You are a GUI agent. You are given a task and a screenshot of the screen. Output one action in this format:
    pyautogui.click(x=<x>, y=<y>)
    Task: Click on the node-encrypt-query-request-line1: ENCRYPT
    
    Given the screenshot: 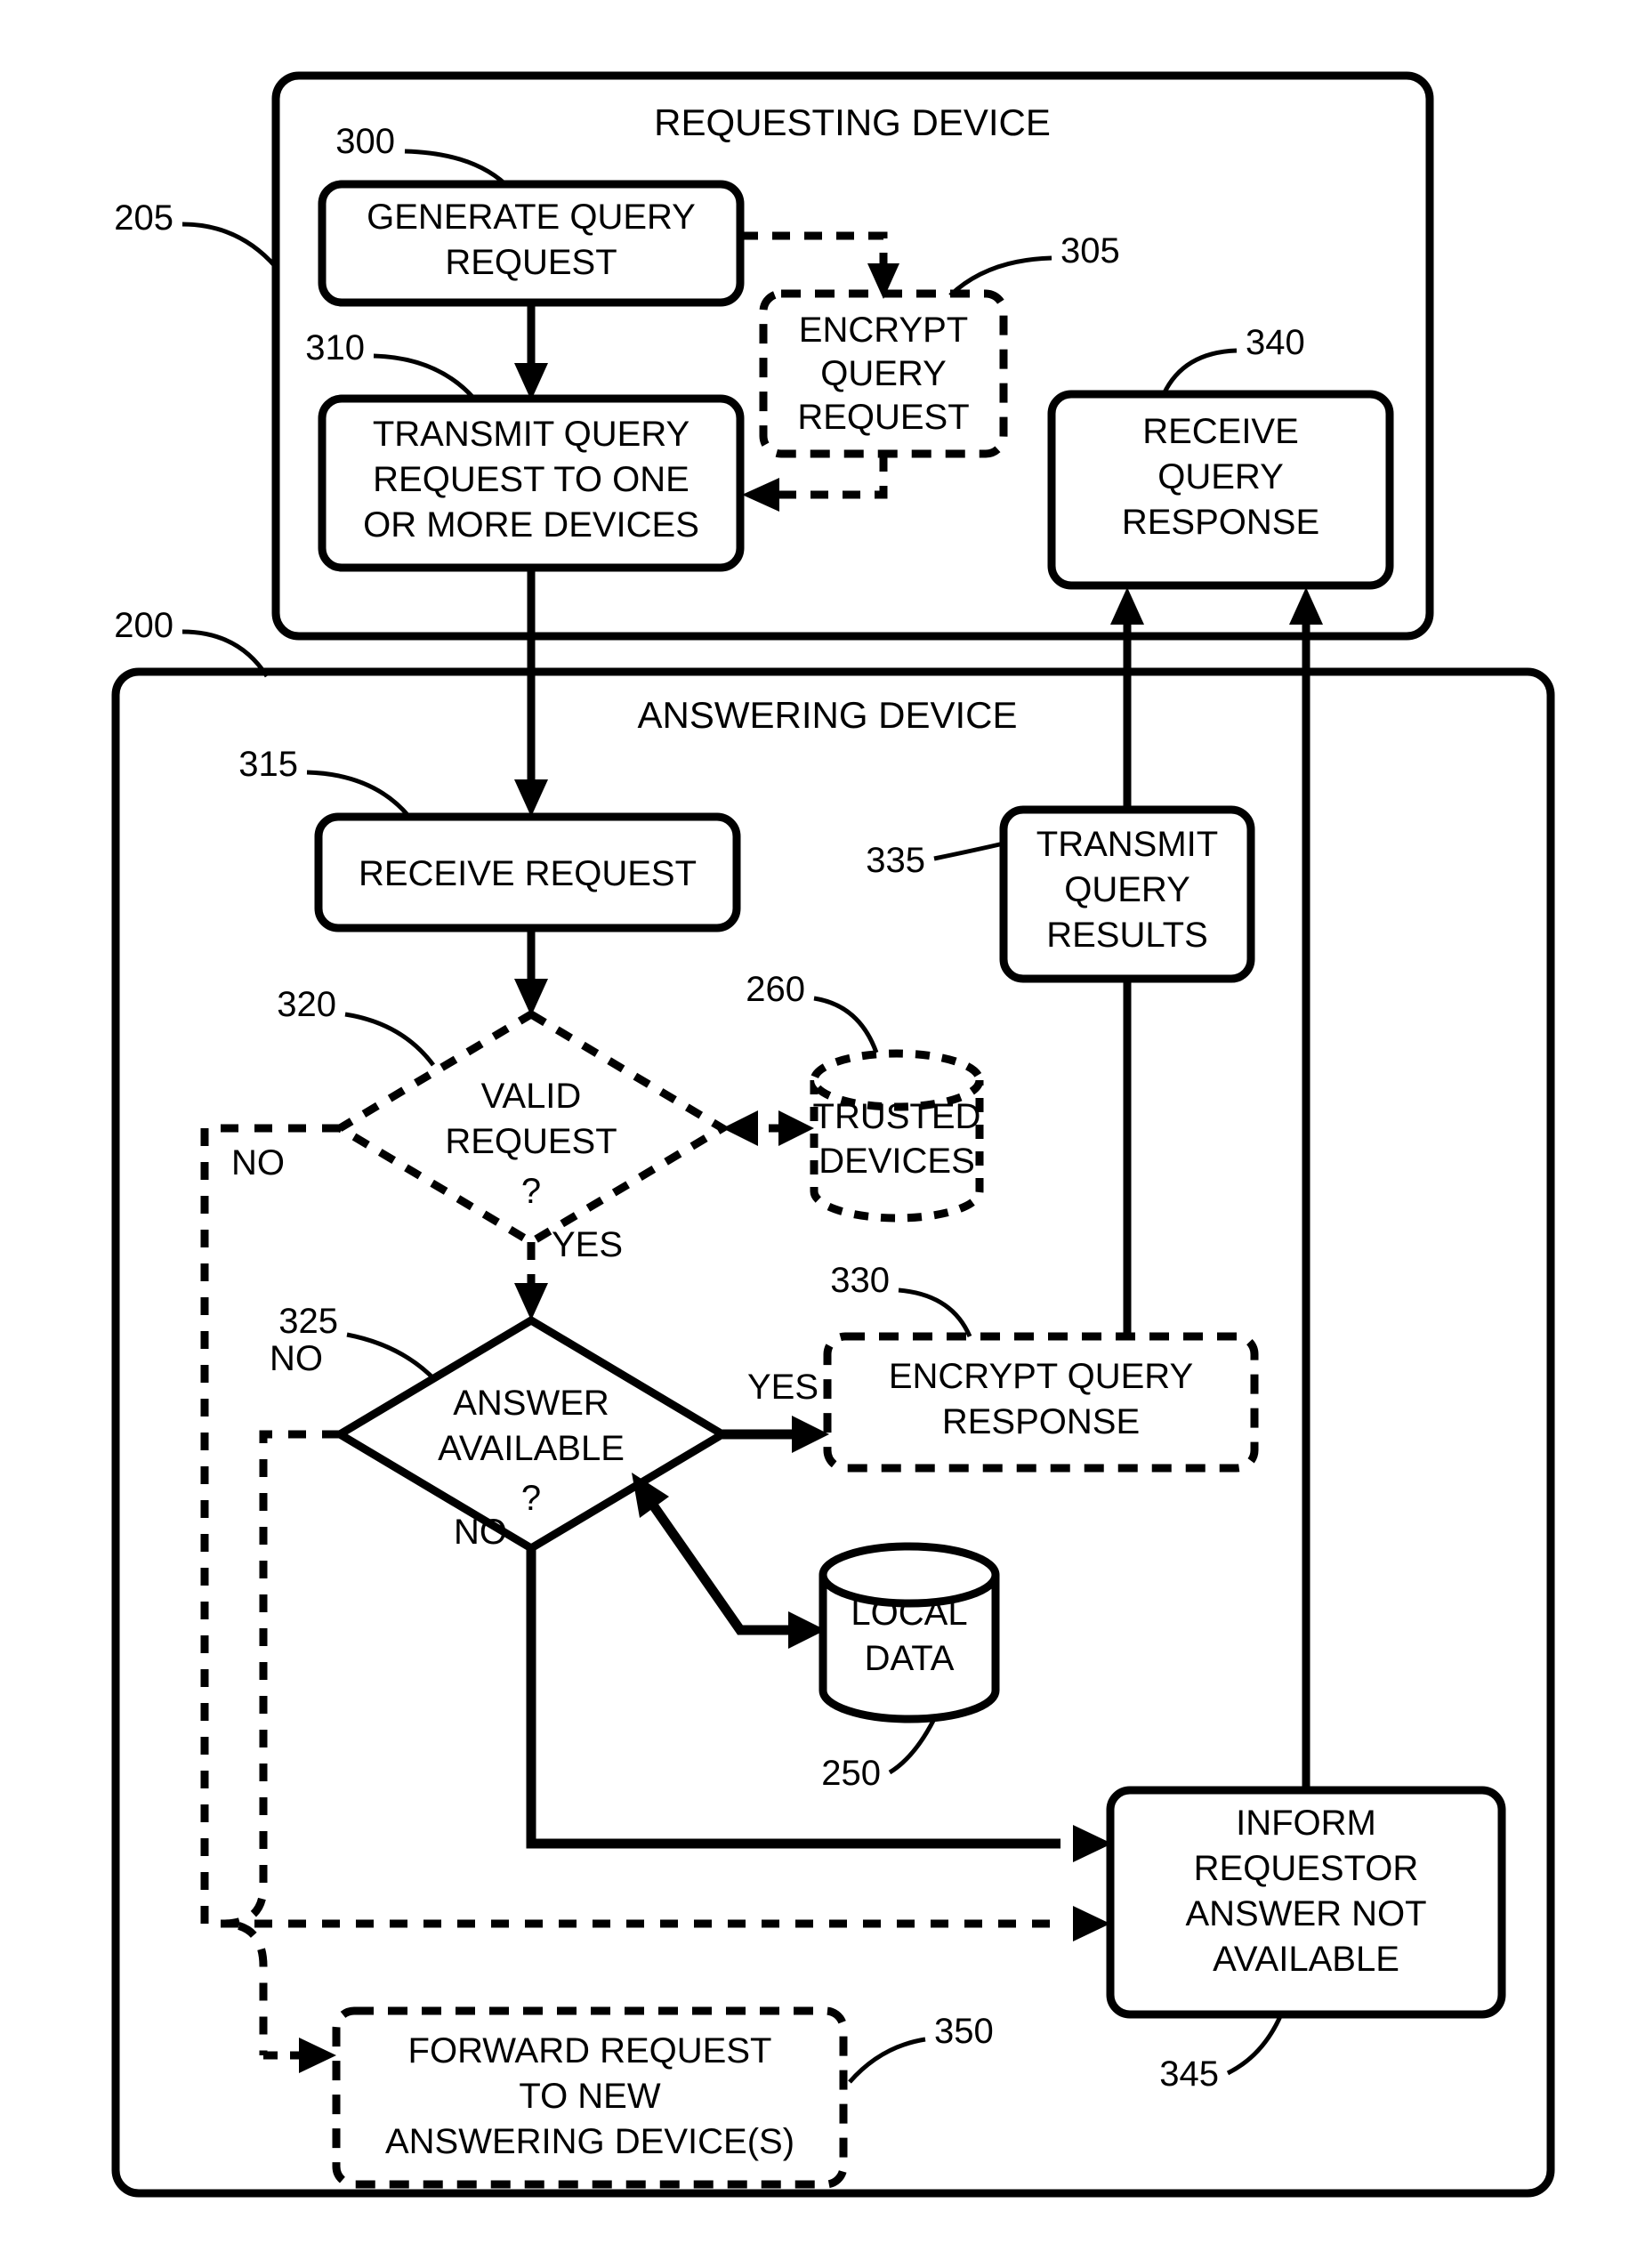 What is the action you would take?
    pyautogui.click(x=883, y=330)
    